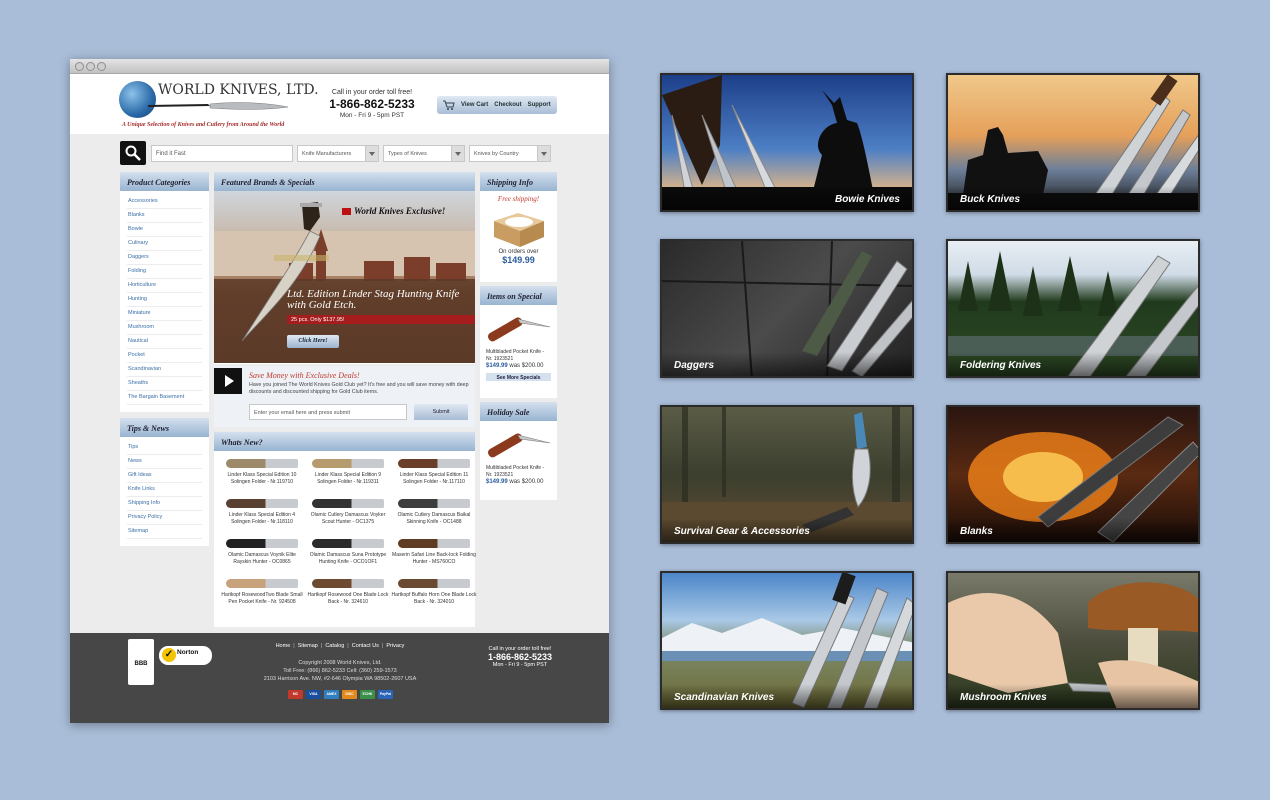 This screenshot has height=800, width=1270. Describe the element at coordinates (518, 442) in the screenshot. I see `holiday-knife-image` at that location.